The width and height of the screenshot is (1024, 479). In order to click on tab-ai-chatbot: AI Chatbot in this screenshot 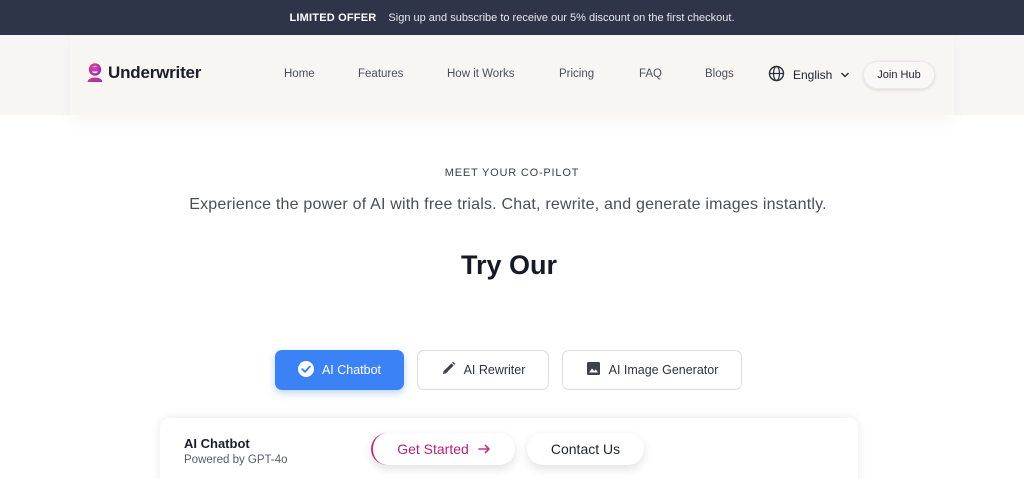, I will do `click(339, 370)`.